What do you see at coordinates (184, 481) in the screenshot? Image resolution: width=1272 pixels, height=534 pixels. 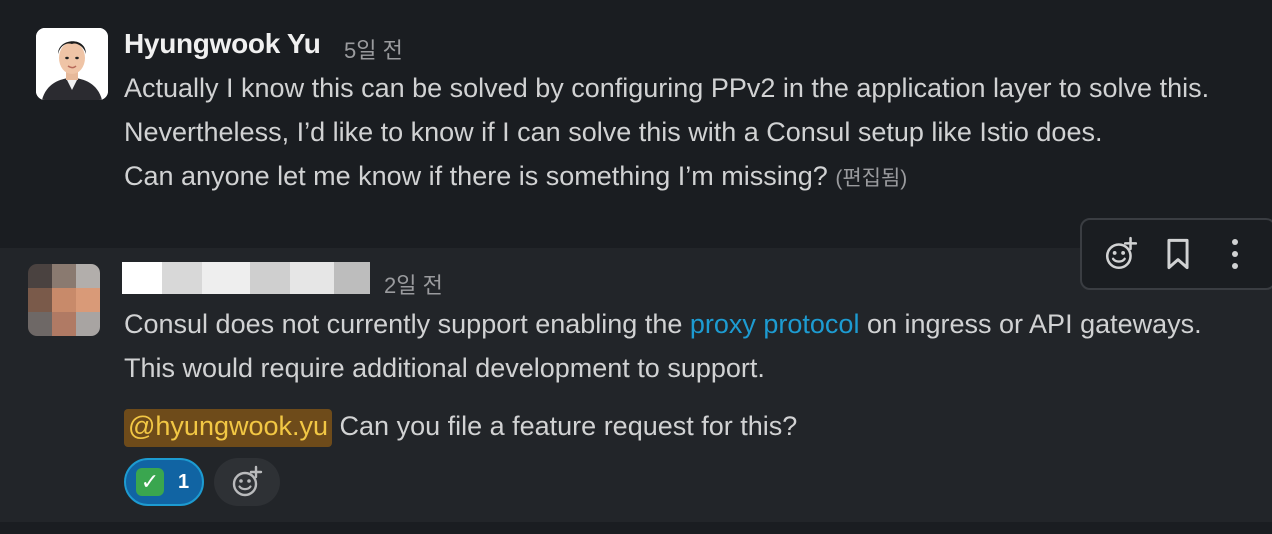 I see `reaction-count: 1` at bounding box center [184, 481].